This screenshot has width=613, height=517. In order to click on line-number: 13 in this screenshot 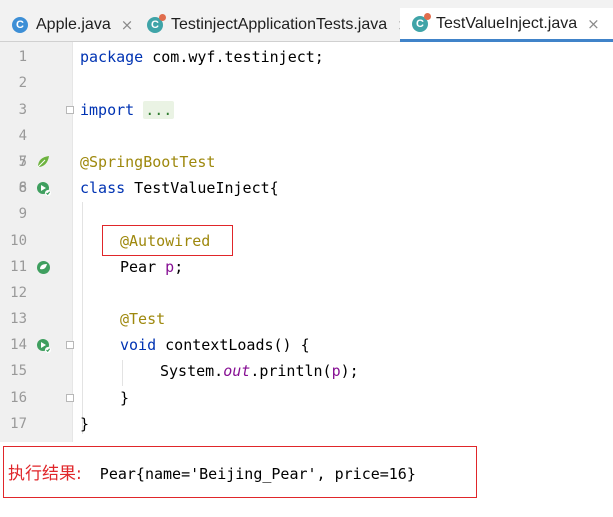, I will do `click(18, 319)`.